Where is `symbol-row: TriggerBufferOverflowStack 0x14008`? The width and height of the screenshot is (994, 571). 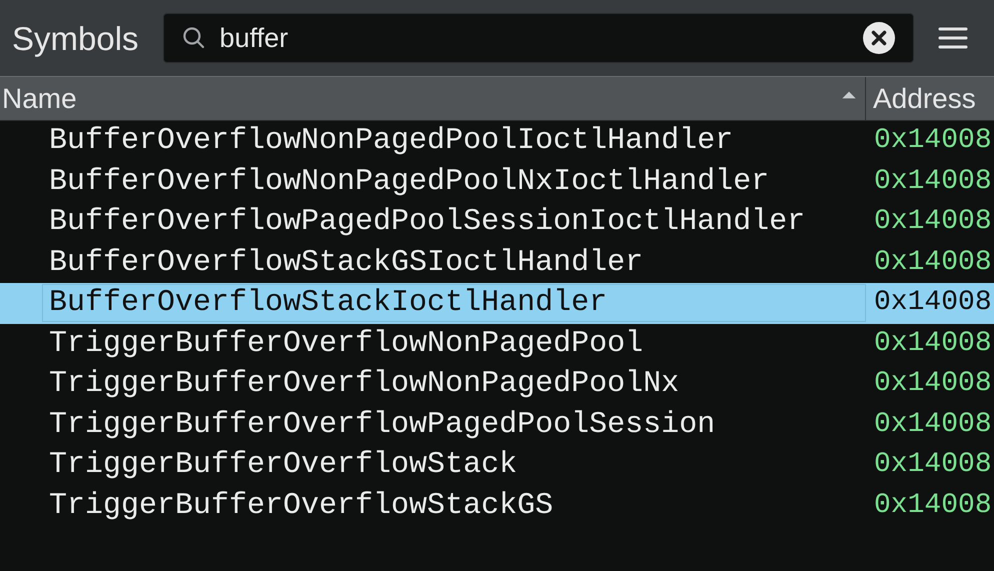 symbol-row: TriggerBufferOverflowStack 0x14008 is located at coordinates (497, 465).